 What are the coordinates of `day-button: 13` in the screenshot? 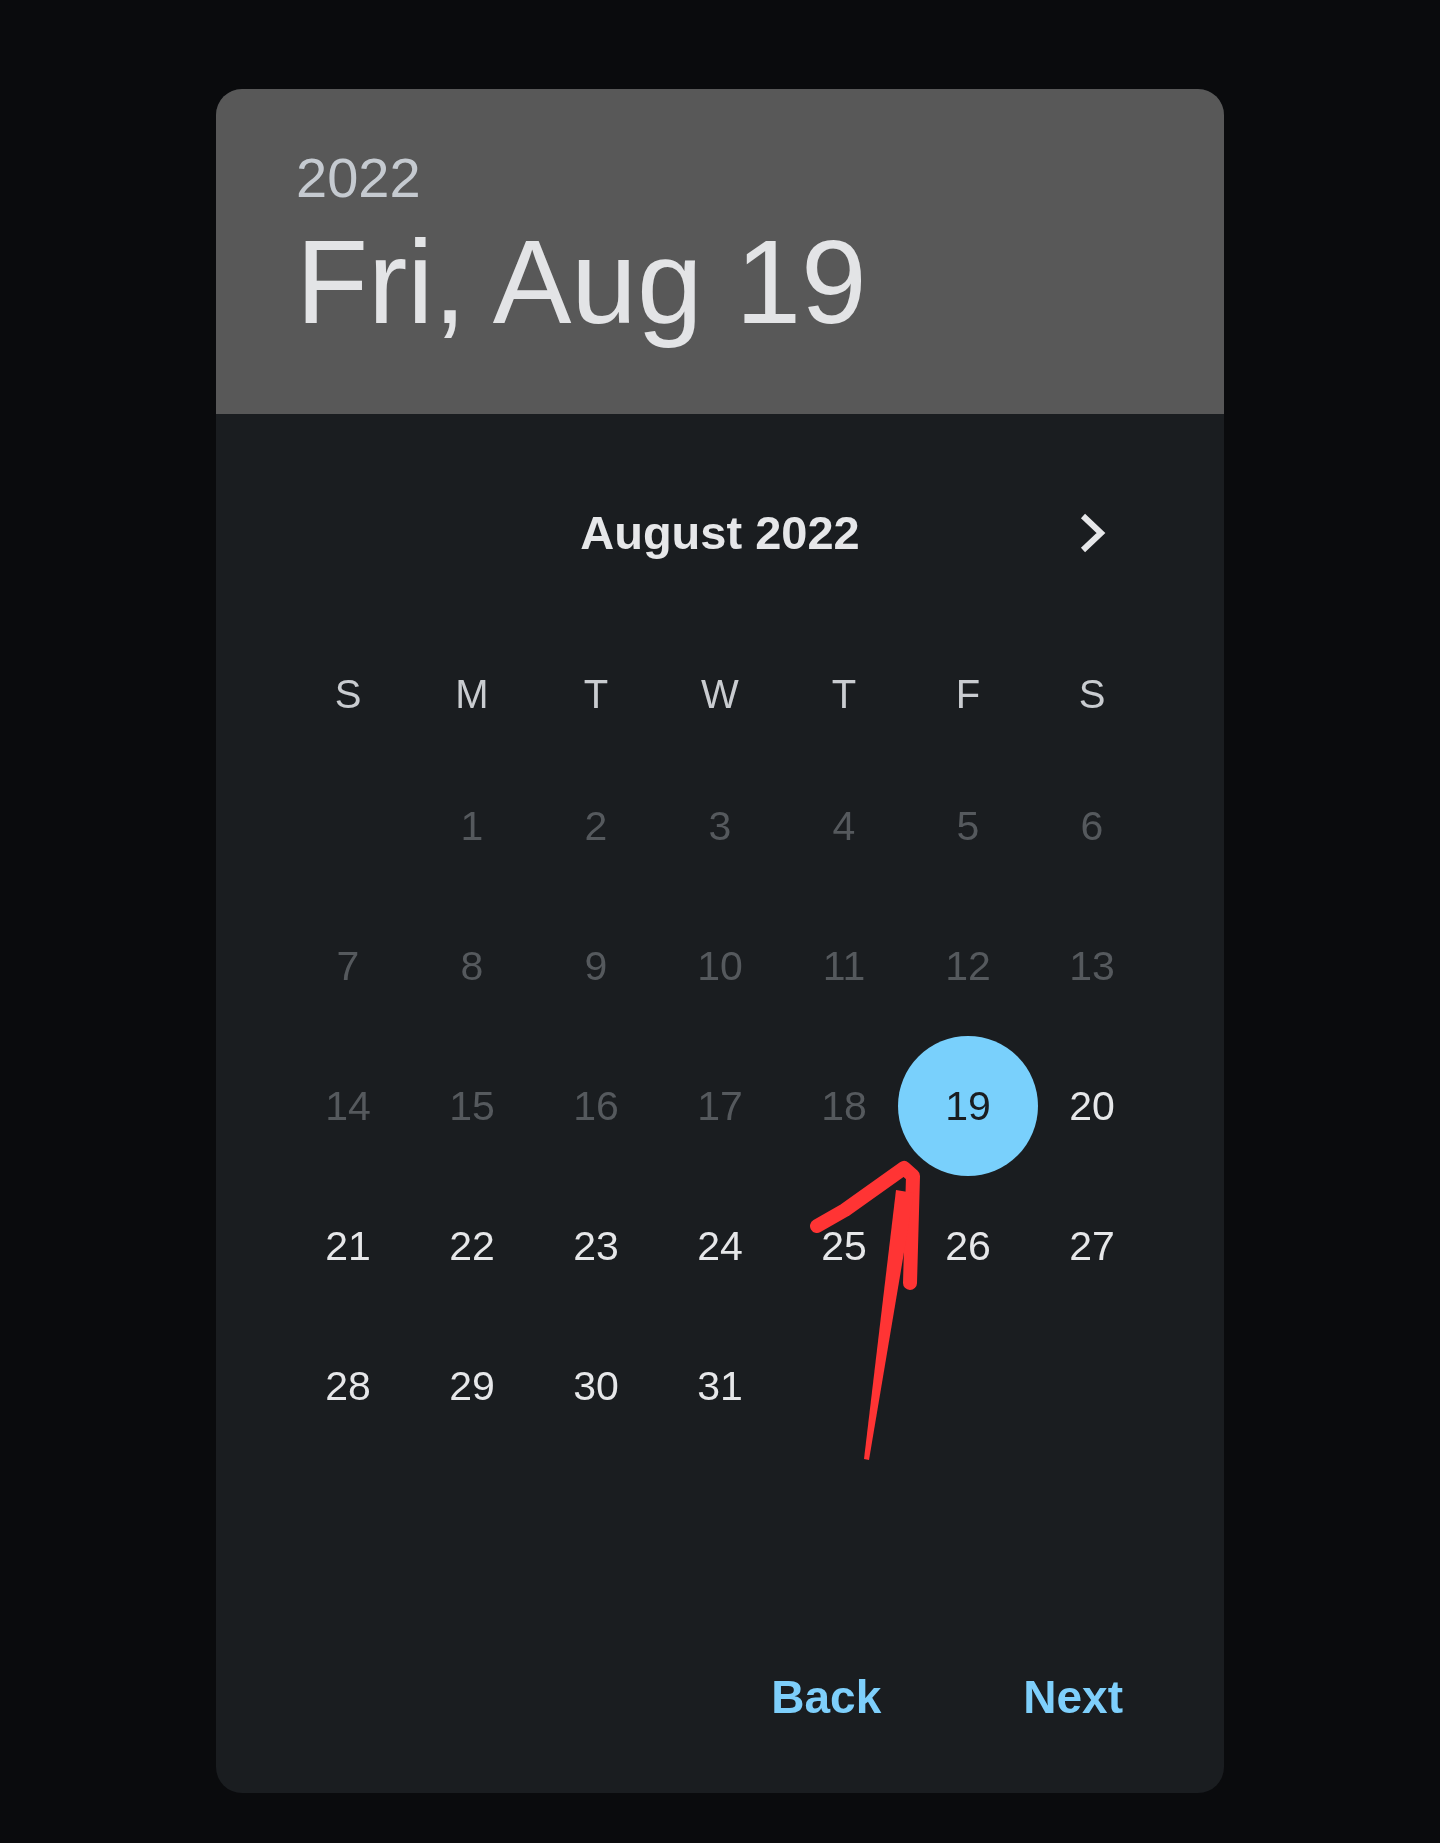 It's located at (1092, 966).